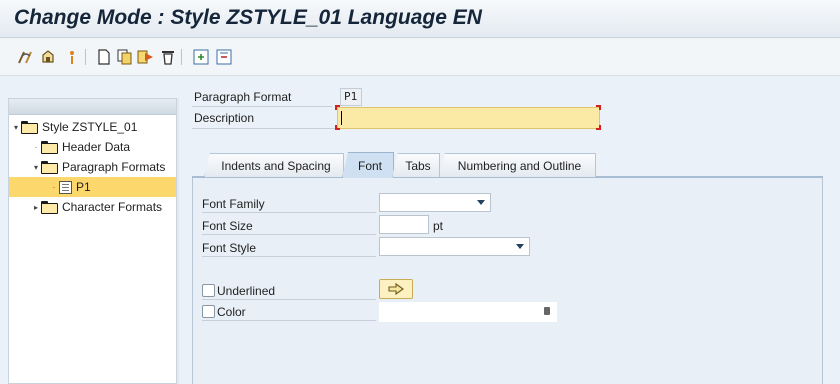  I want to click on tab-tabs: Tabs, so click(416, 165).